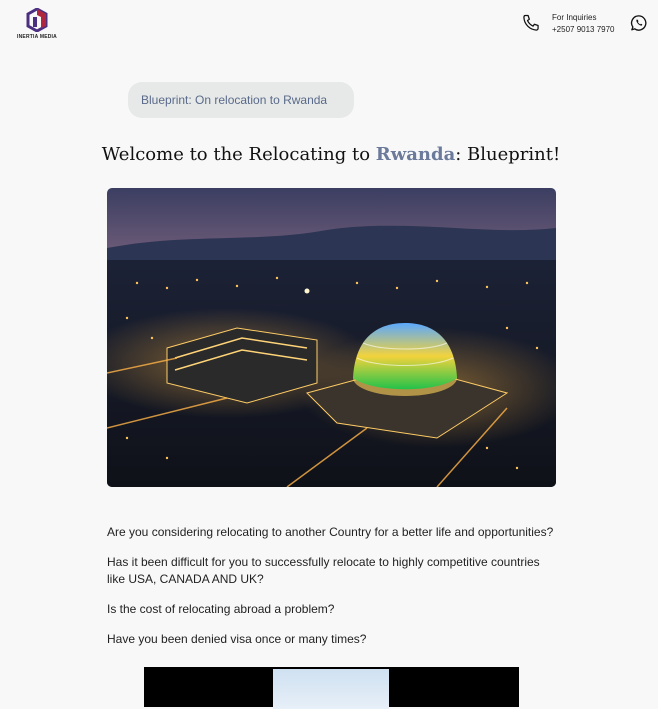 This screenshot has width=658, height=709. I want to click on video-thumbnail, so click(331, 689).